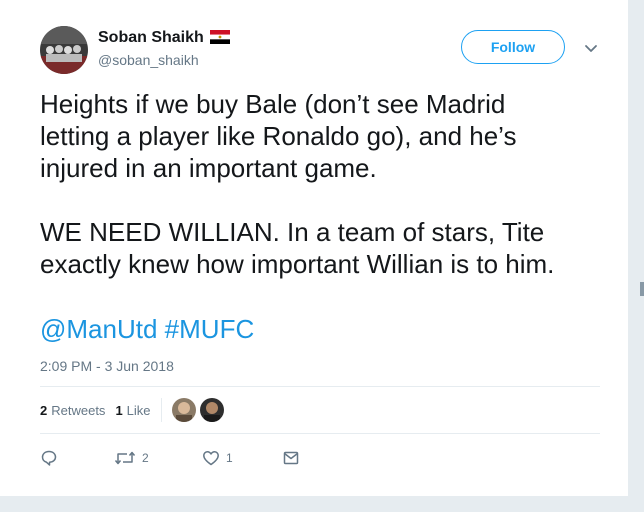  I want to click on reply-button, so click(77, 458).